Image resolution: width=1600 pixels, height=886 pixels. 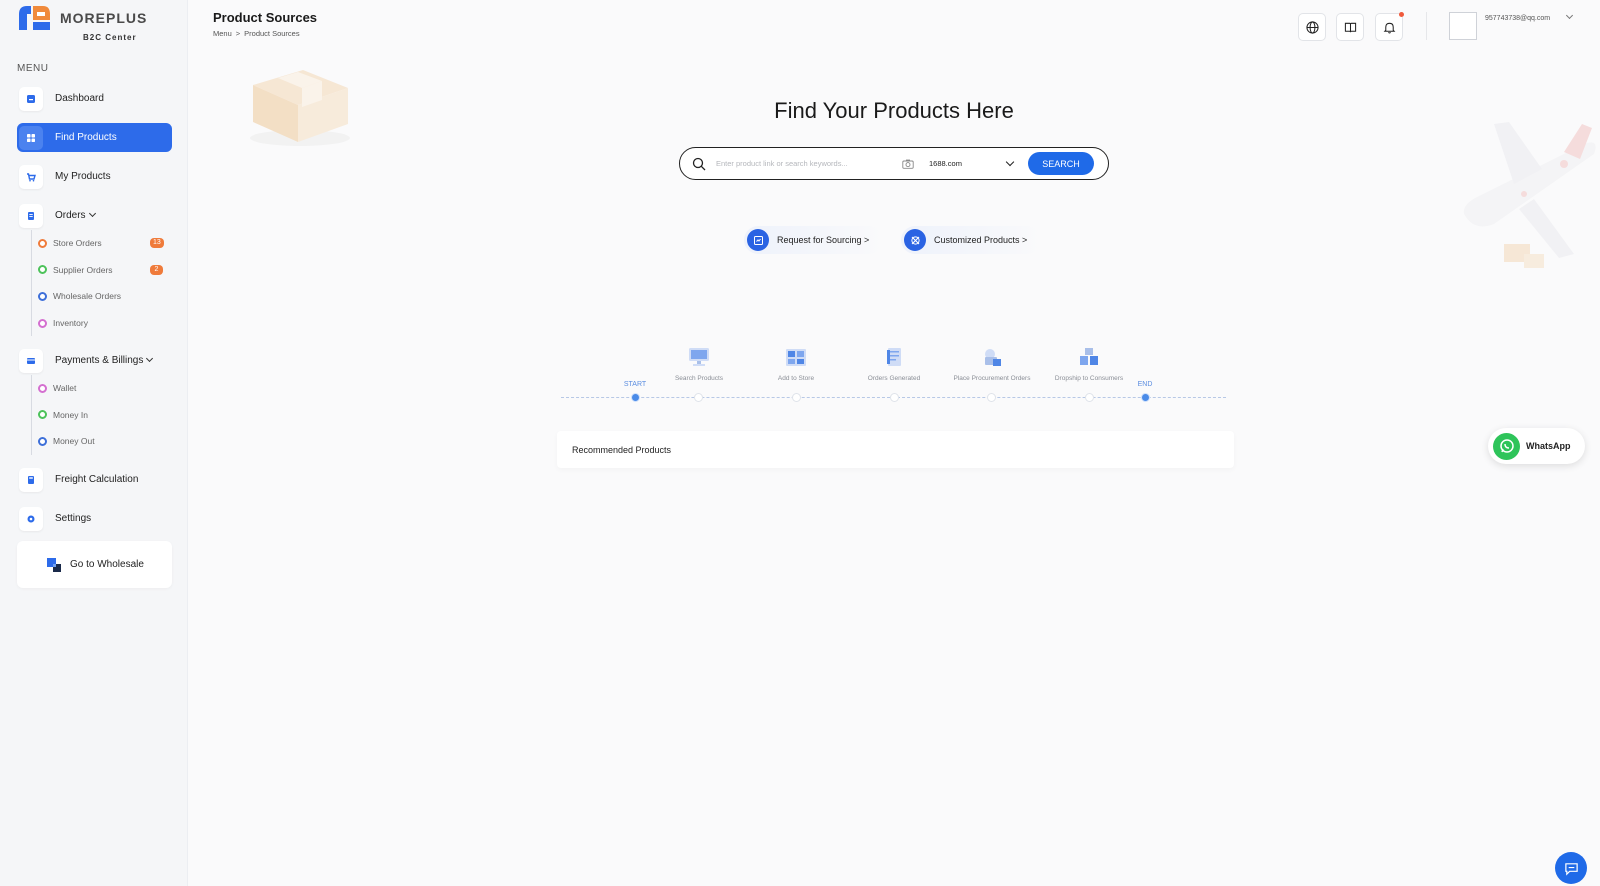 I want to click on timeline-step-add-to-store: Add to Store, so click(x=796, y=364).